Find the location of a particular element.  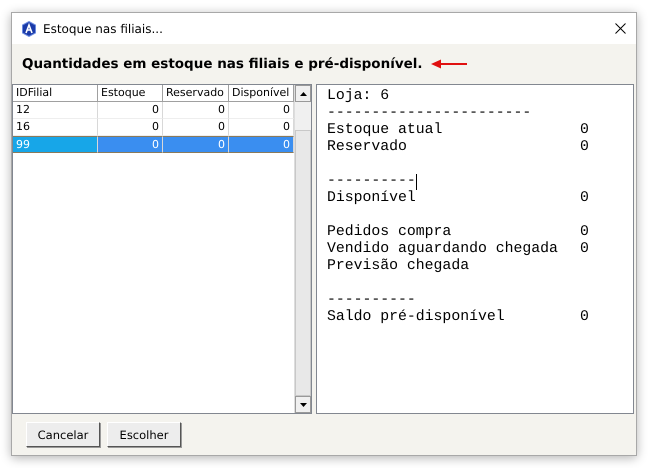

memo-line: Disponível is located at coordinates (371, 198).